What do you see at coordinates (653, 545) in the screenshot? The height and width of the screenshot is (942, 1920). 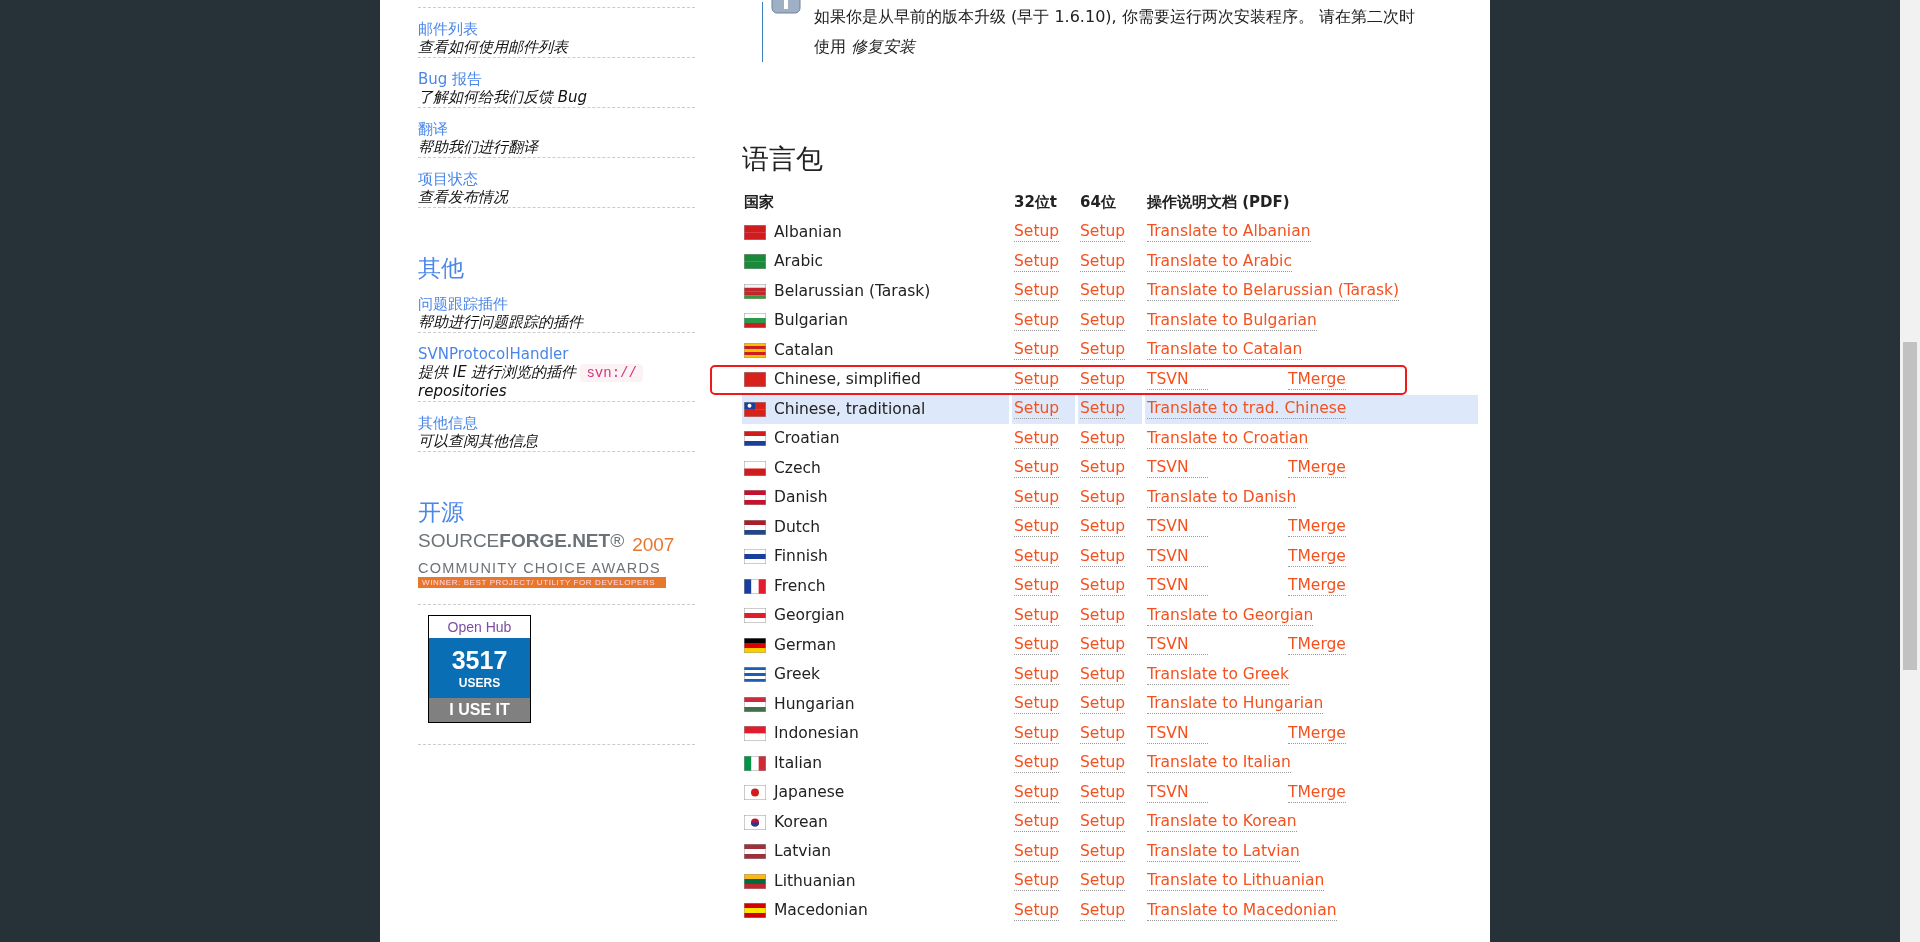 I see `award-year: 2007` at bounding box center [653, 545].